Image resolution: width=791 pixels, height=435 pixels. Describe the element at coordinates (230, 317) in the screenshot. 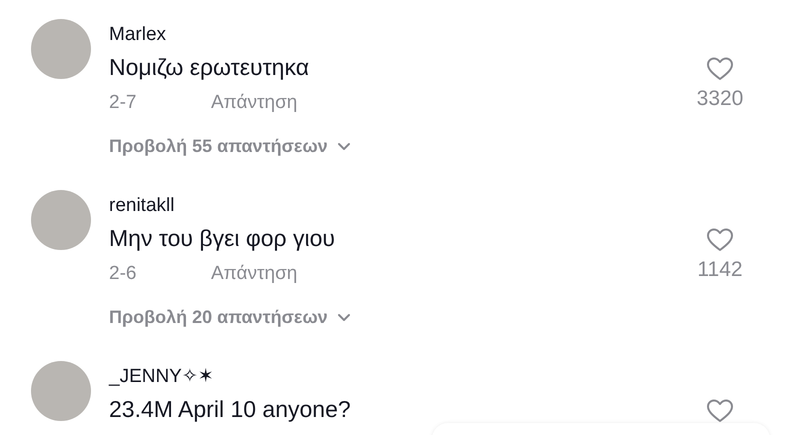

I see `view-replies-button: Προβολή 20 απαντήσεων` at that location.